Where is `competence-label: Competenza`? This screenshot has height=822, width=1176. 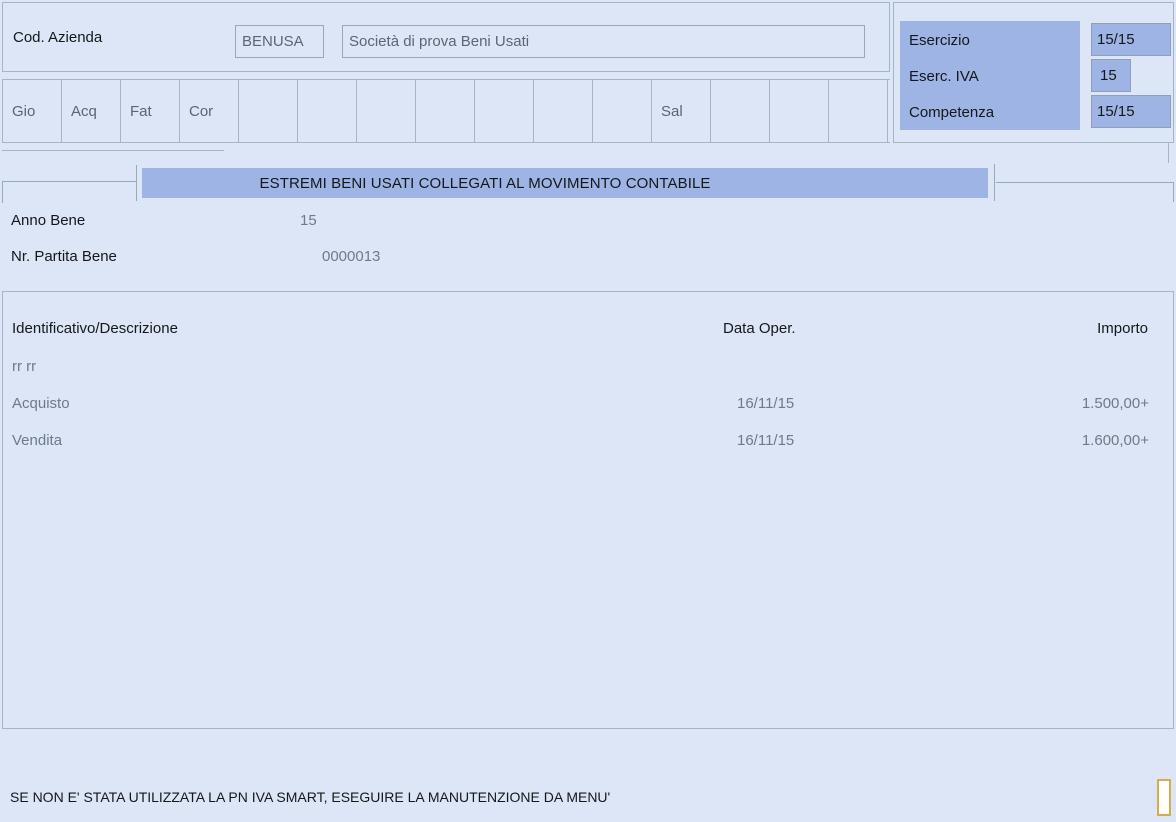
competence-label: Competenza is located at coordinates (952, 112).